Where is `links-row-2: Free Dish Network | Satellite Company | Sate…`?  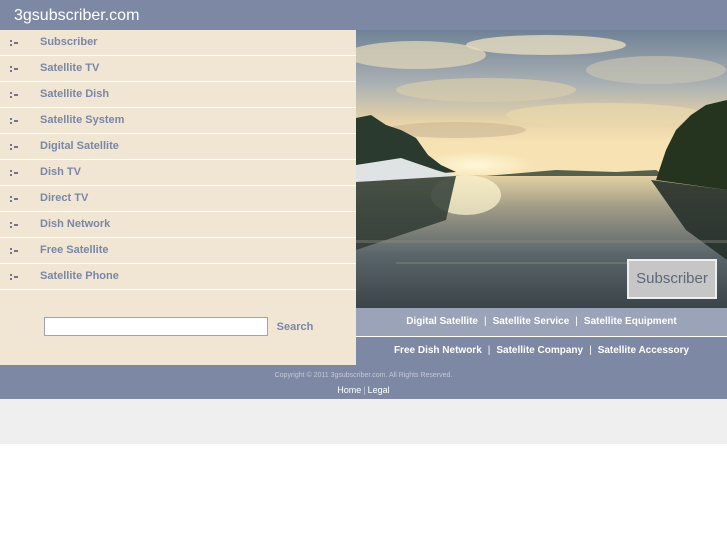 links-row-2: Free Dish Network | Satellite Company | Sate… is located at coordinates (541, 351).